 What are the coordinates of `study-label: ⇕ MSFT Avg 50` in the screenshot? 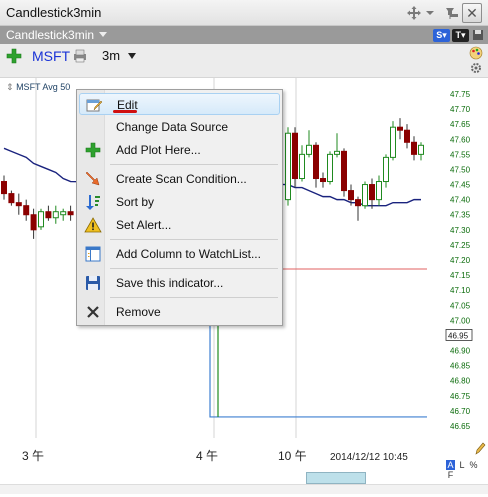 It's located at (38, 87).